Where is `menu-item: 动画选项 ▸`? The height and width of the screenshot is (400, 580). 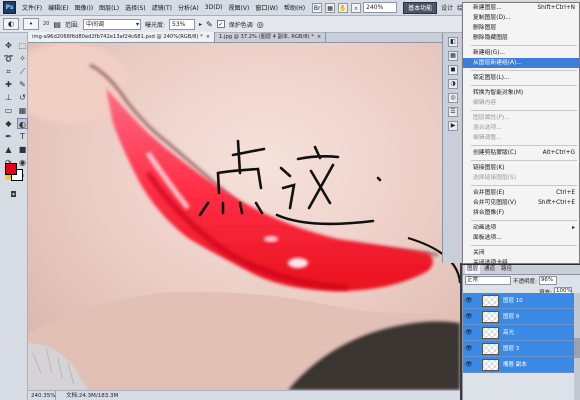
menu-item: 动画选项 ▸ is located at coordinates (521, 228).